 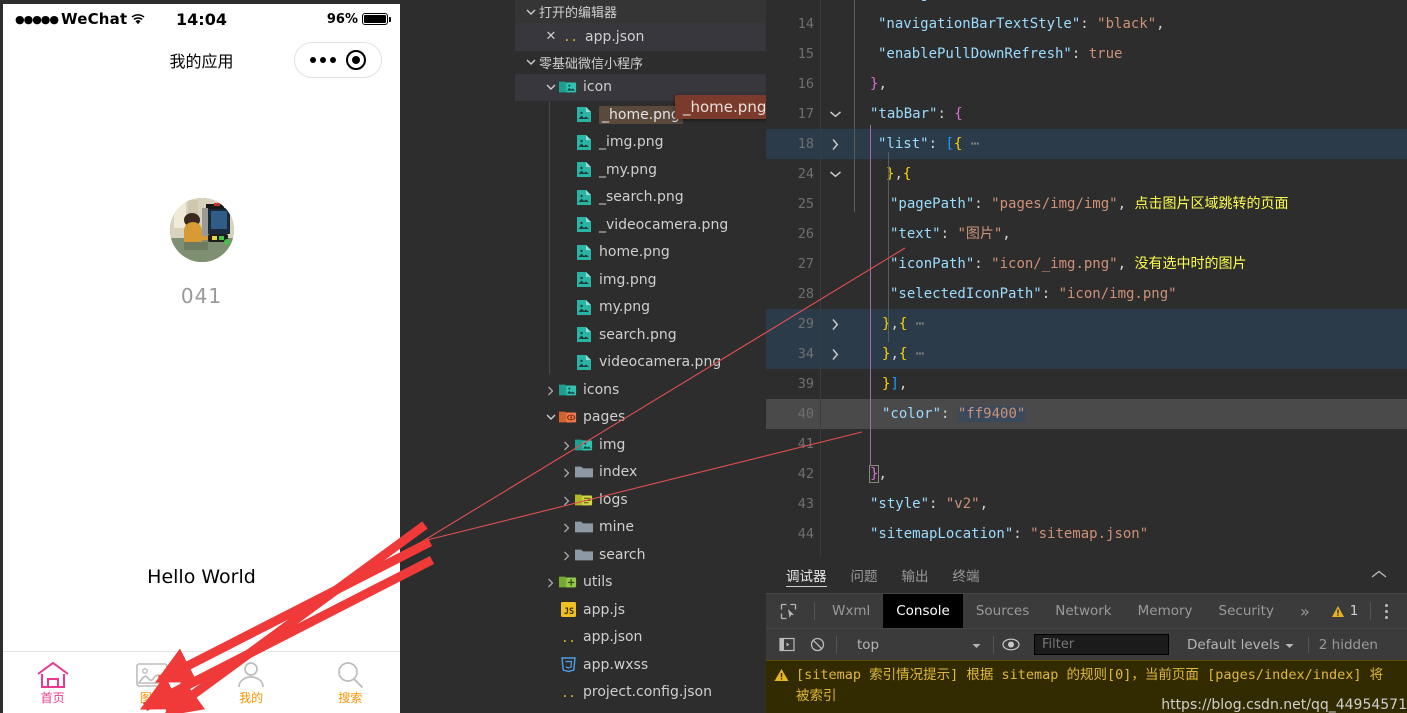 I want to click on tree-item: _search.png, so click(x=640, y=198).